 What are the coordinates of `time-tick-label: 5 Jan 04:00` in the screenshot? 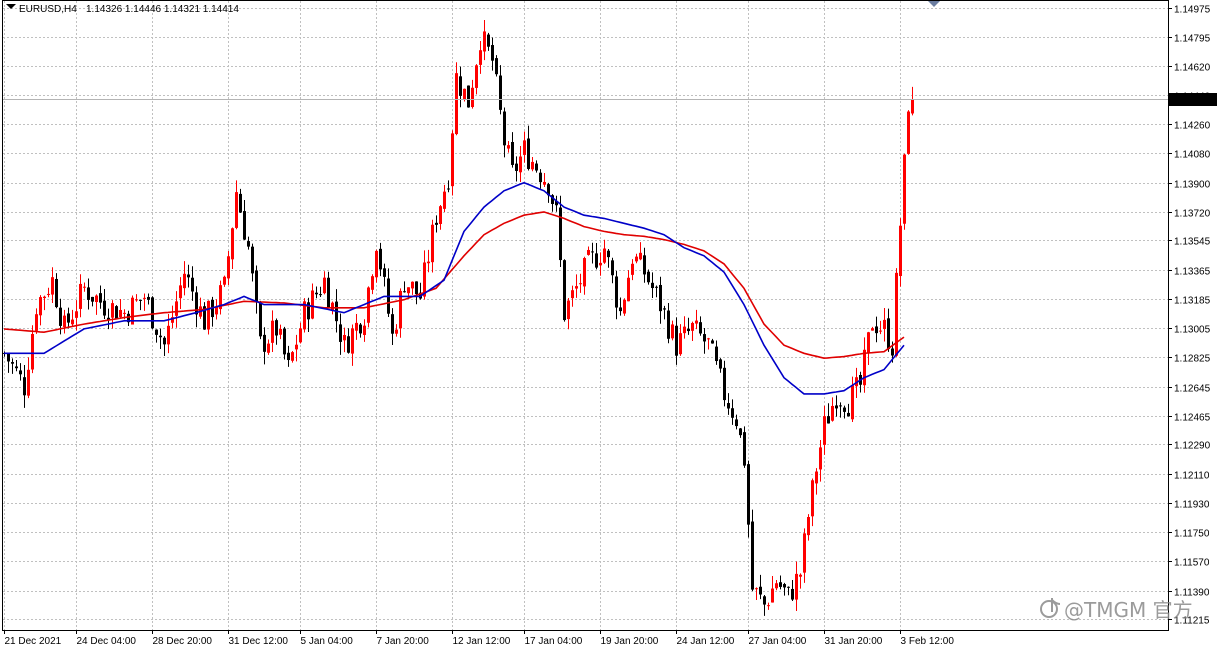 It's located at (327, 641).